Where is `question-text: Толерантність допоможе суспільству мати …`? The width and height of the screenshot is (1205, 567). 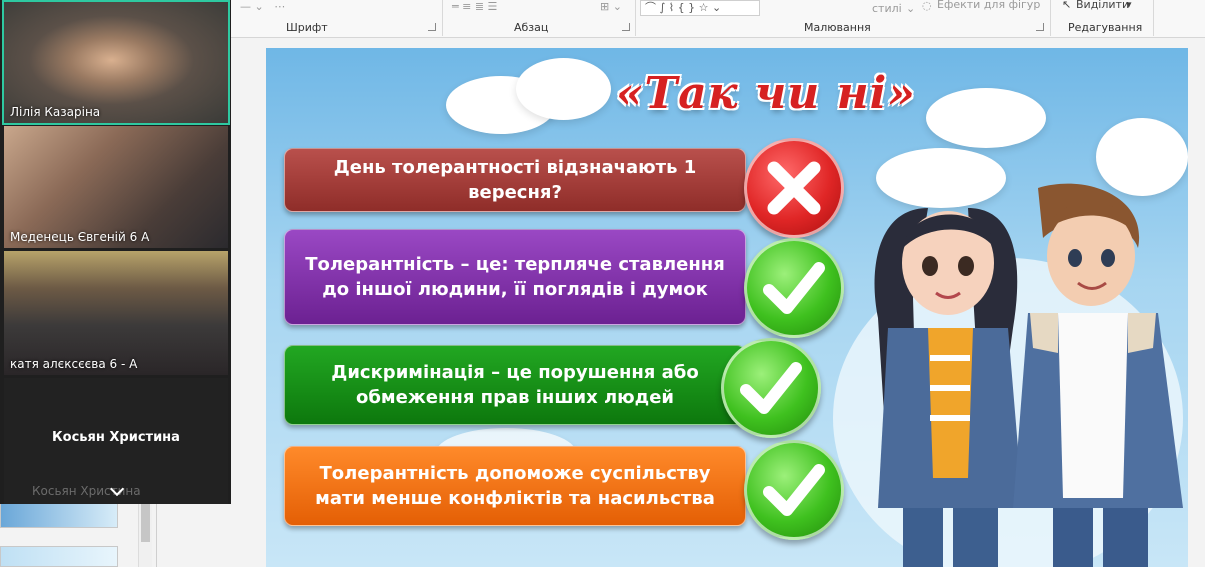
question-text: Толерантність допоможе суспільству мати … is located at coordinates (515, 486).